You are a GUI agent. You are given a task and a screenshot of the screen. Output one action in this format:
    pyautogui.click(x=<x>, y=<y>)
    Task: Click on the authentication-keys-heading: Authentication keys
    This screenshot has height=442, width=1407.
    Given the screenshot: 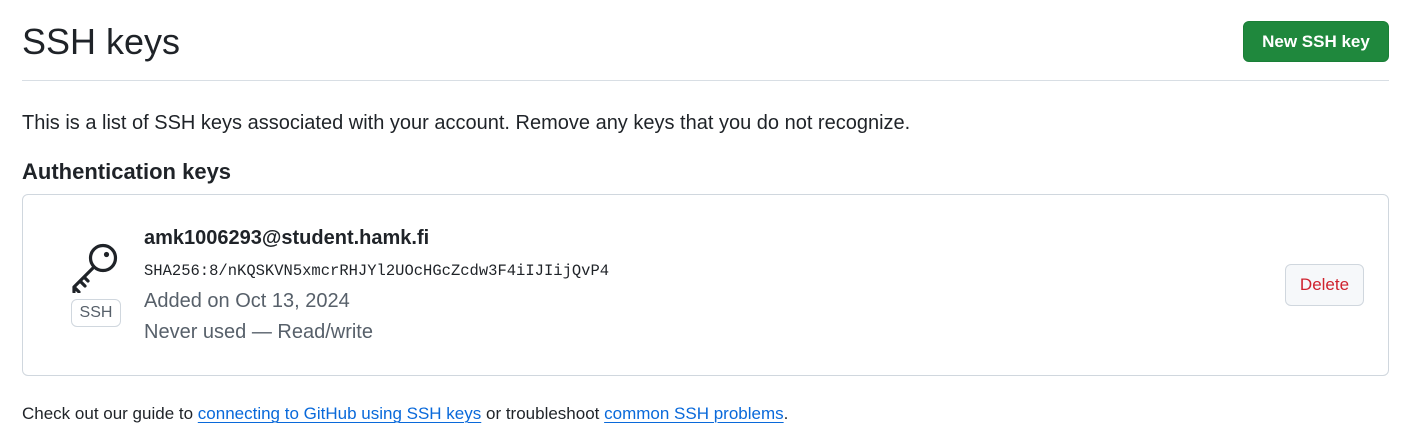 What is the action you would take?
    pyautogui.click(x=127, y=171)
    